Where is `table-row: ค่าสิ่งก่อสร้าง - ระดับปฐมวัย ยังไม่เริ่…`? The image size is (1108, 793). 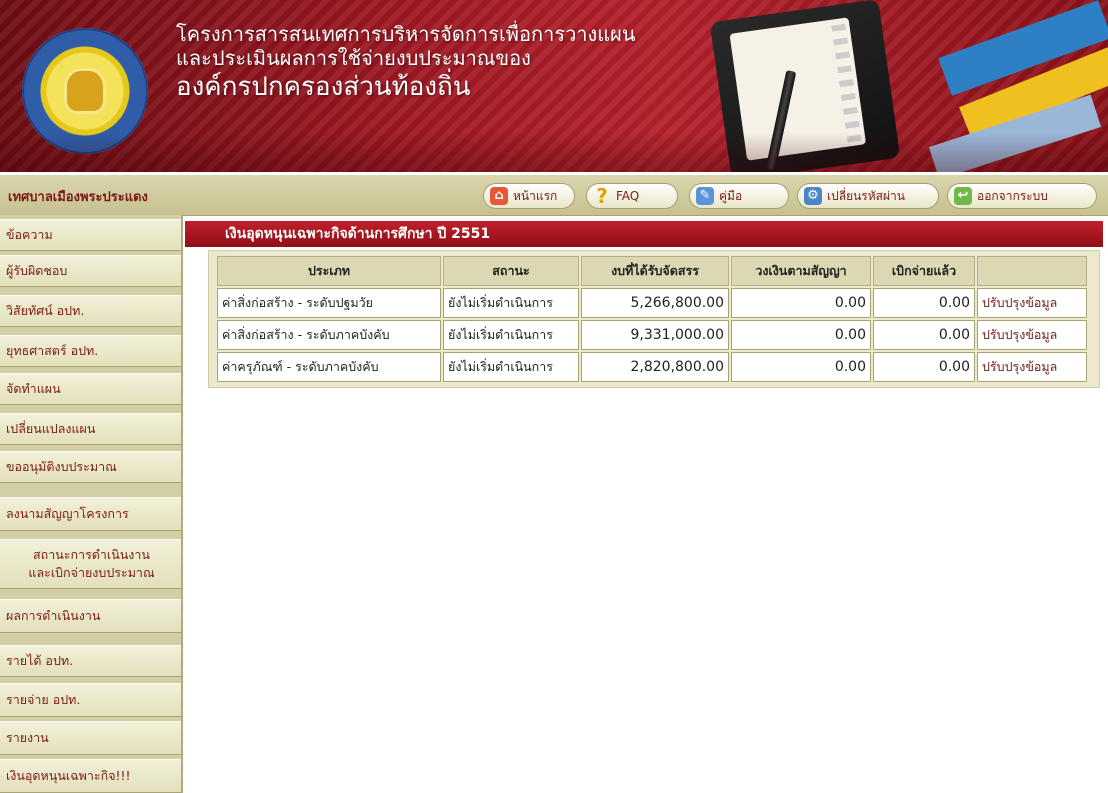
table-row: ค่าสิ่งก่อสร้าง - ระดับปฐมวัย ยังไม่เริ่… is located at coordinates (652, 303).